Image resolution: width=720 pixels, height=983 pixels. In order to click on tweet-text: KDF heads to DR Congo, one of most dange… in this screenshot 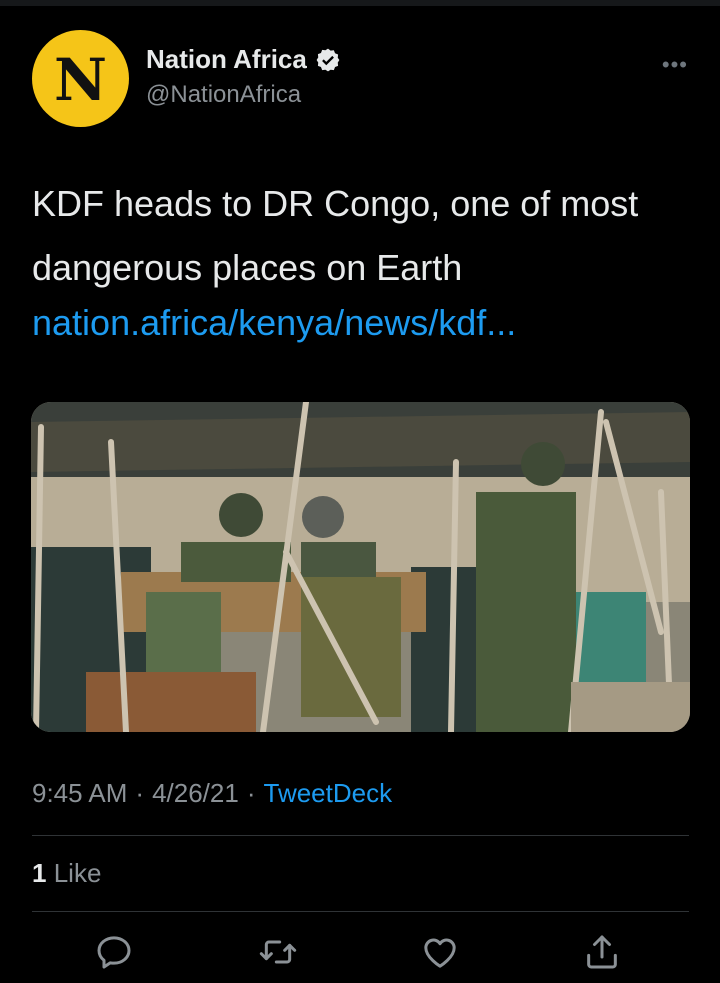, I will do `click(335, 235)`.